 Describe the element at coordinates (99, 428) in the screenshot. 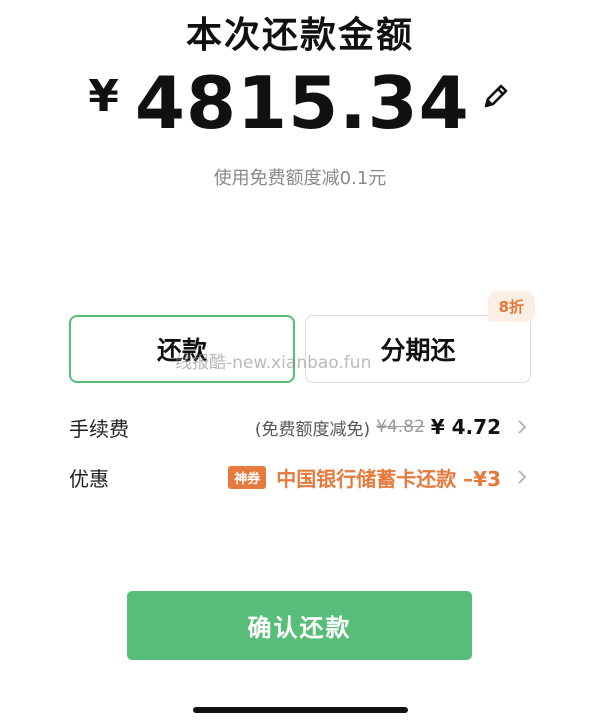

I see `fee-label: 手续费` at that location.